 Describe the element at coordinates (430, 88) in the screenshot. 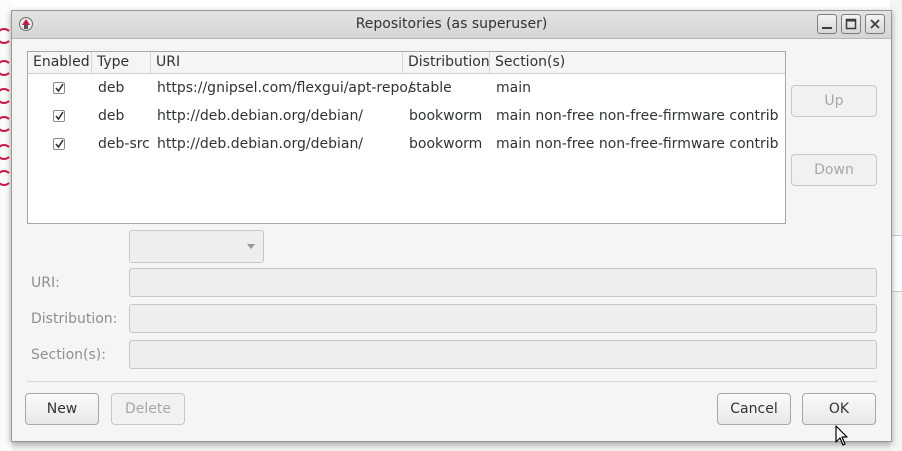

I see `distribution-cell: stable` at that location.